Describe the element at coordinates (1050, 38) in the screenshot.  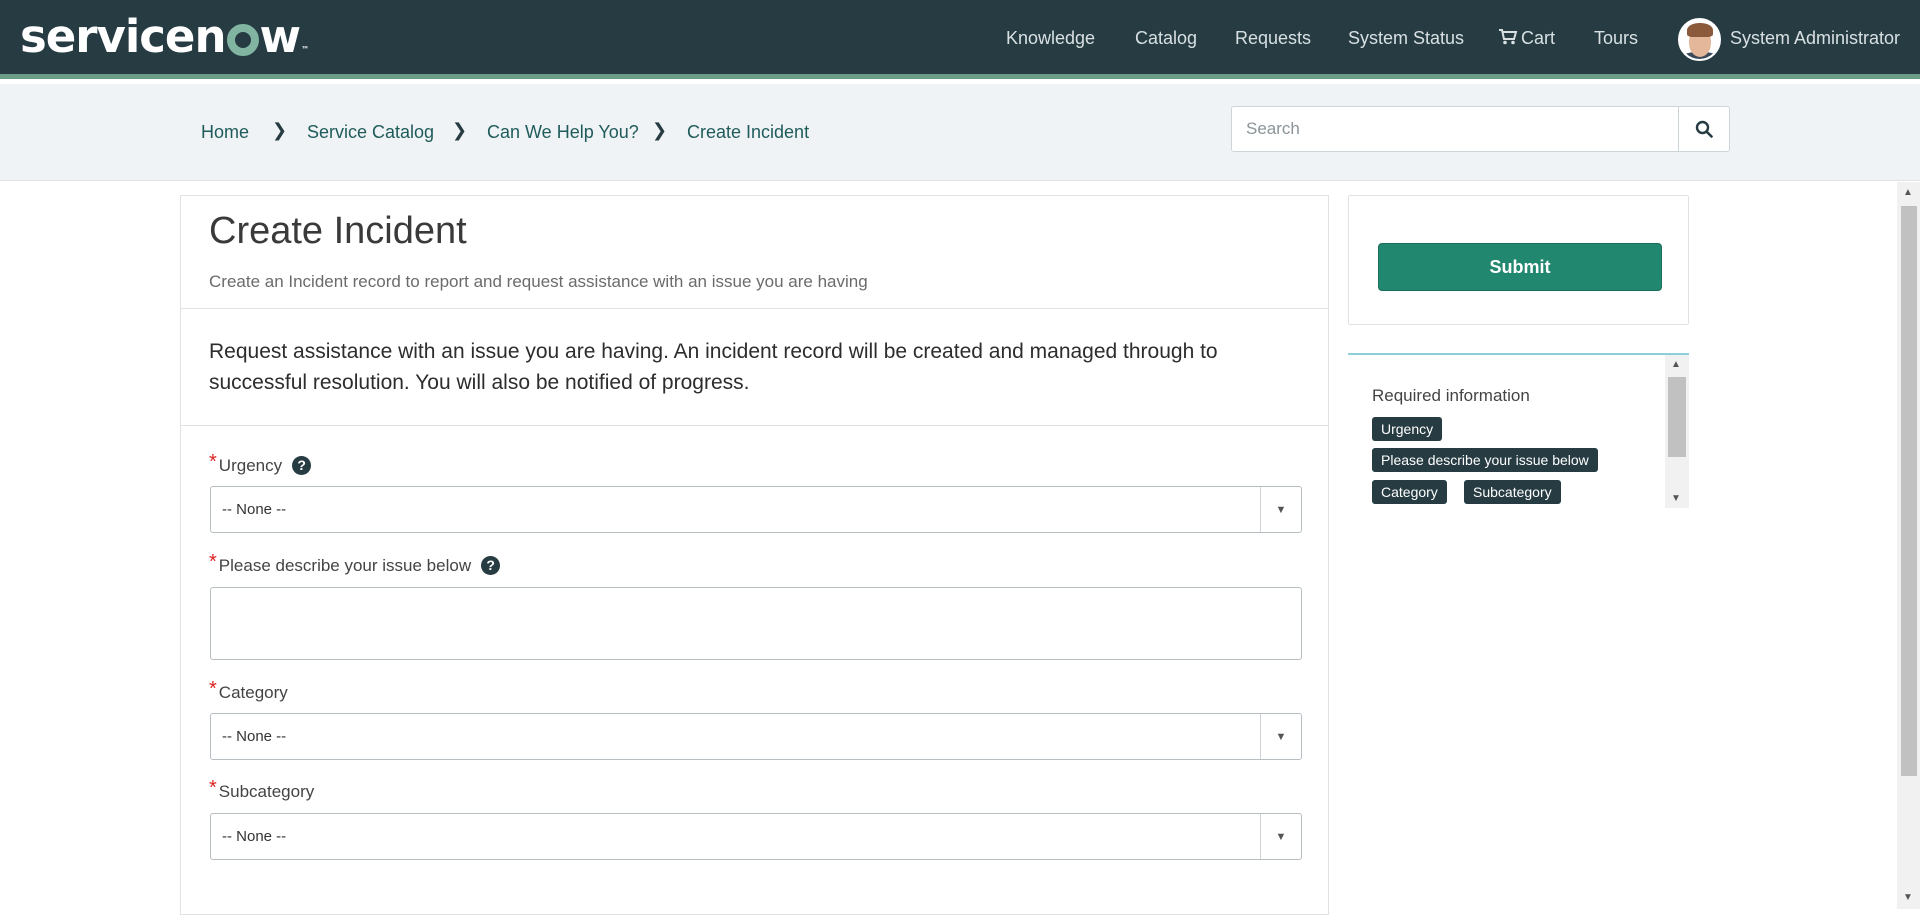
I see `nav-knowledge: Knowledge` at that location.